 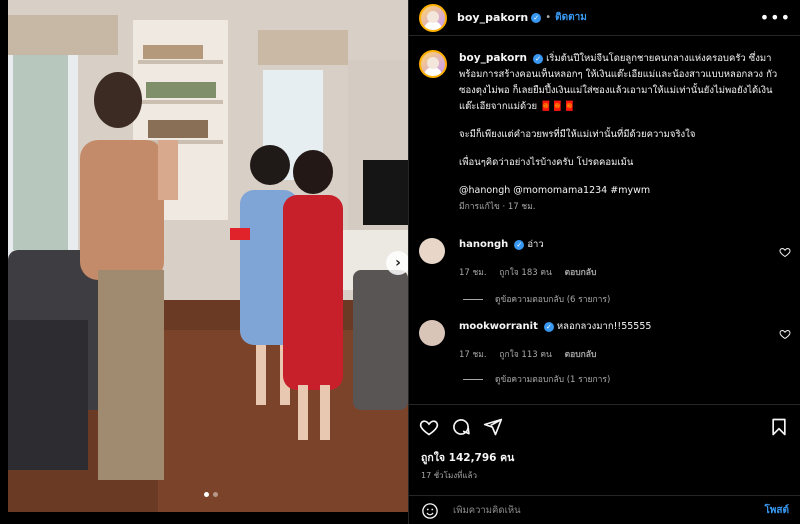 What do you see at coordinates (433, 64) in the screenshot?
I see `caption-author-avatar` at bounding box center [433, 64].